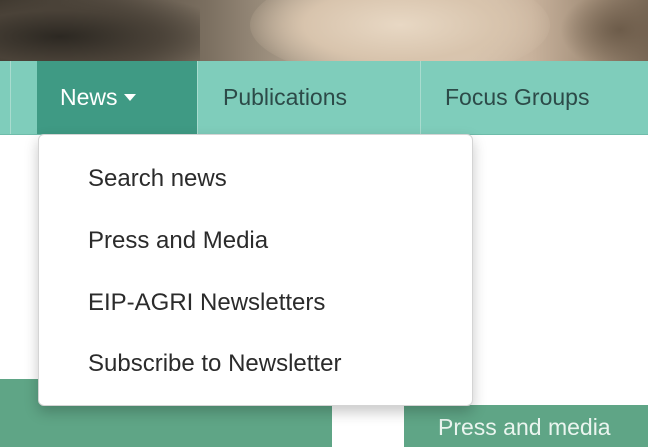 The image size is (648, 447). I want to click on banner-dark-area, so click(604, 30).